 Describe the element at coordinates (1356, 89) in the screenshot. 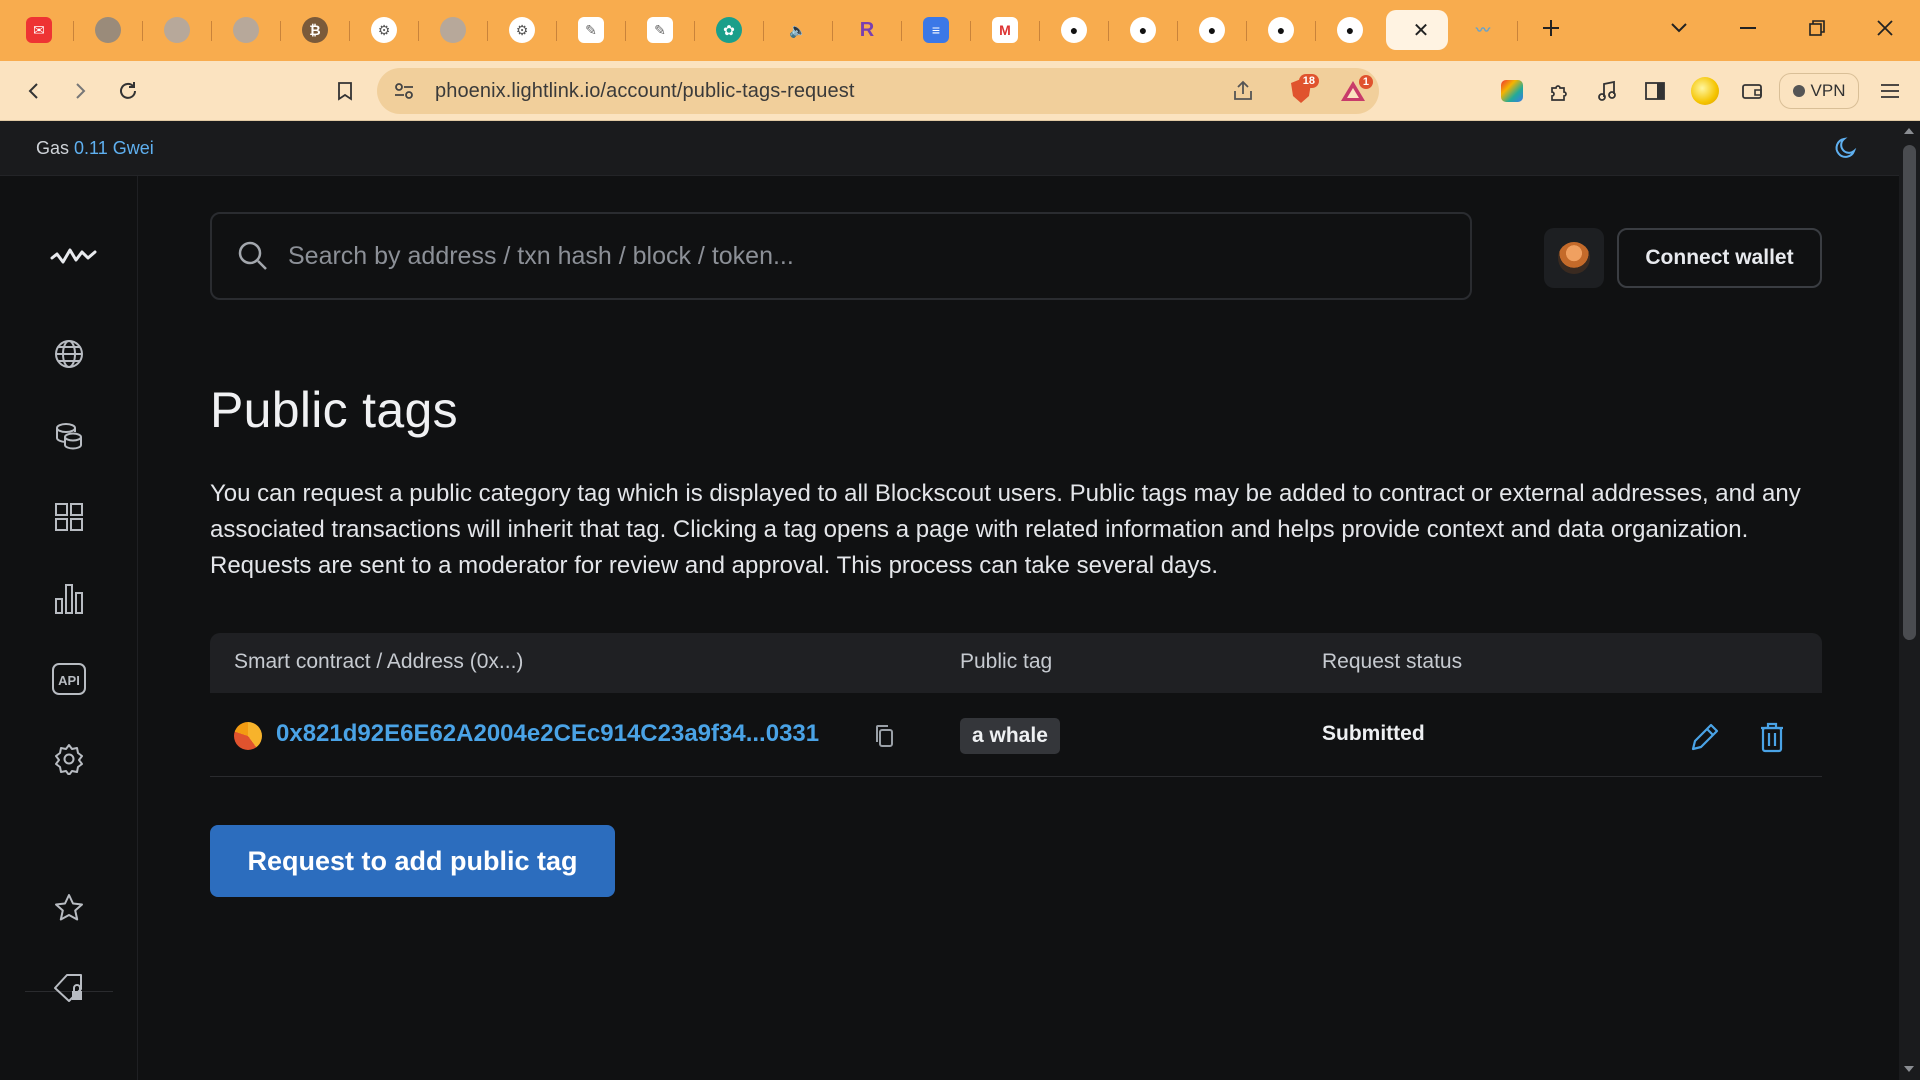

I see `brave-rewards-icon: 1` at that location.